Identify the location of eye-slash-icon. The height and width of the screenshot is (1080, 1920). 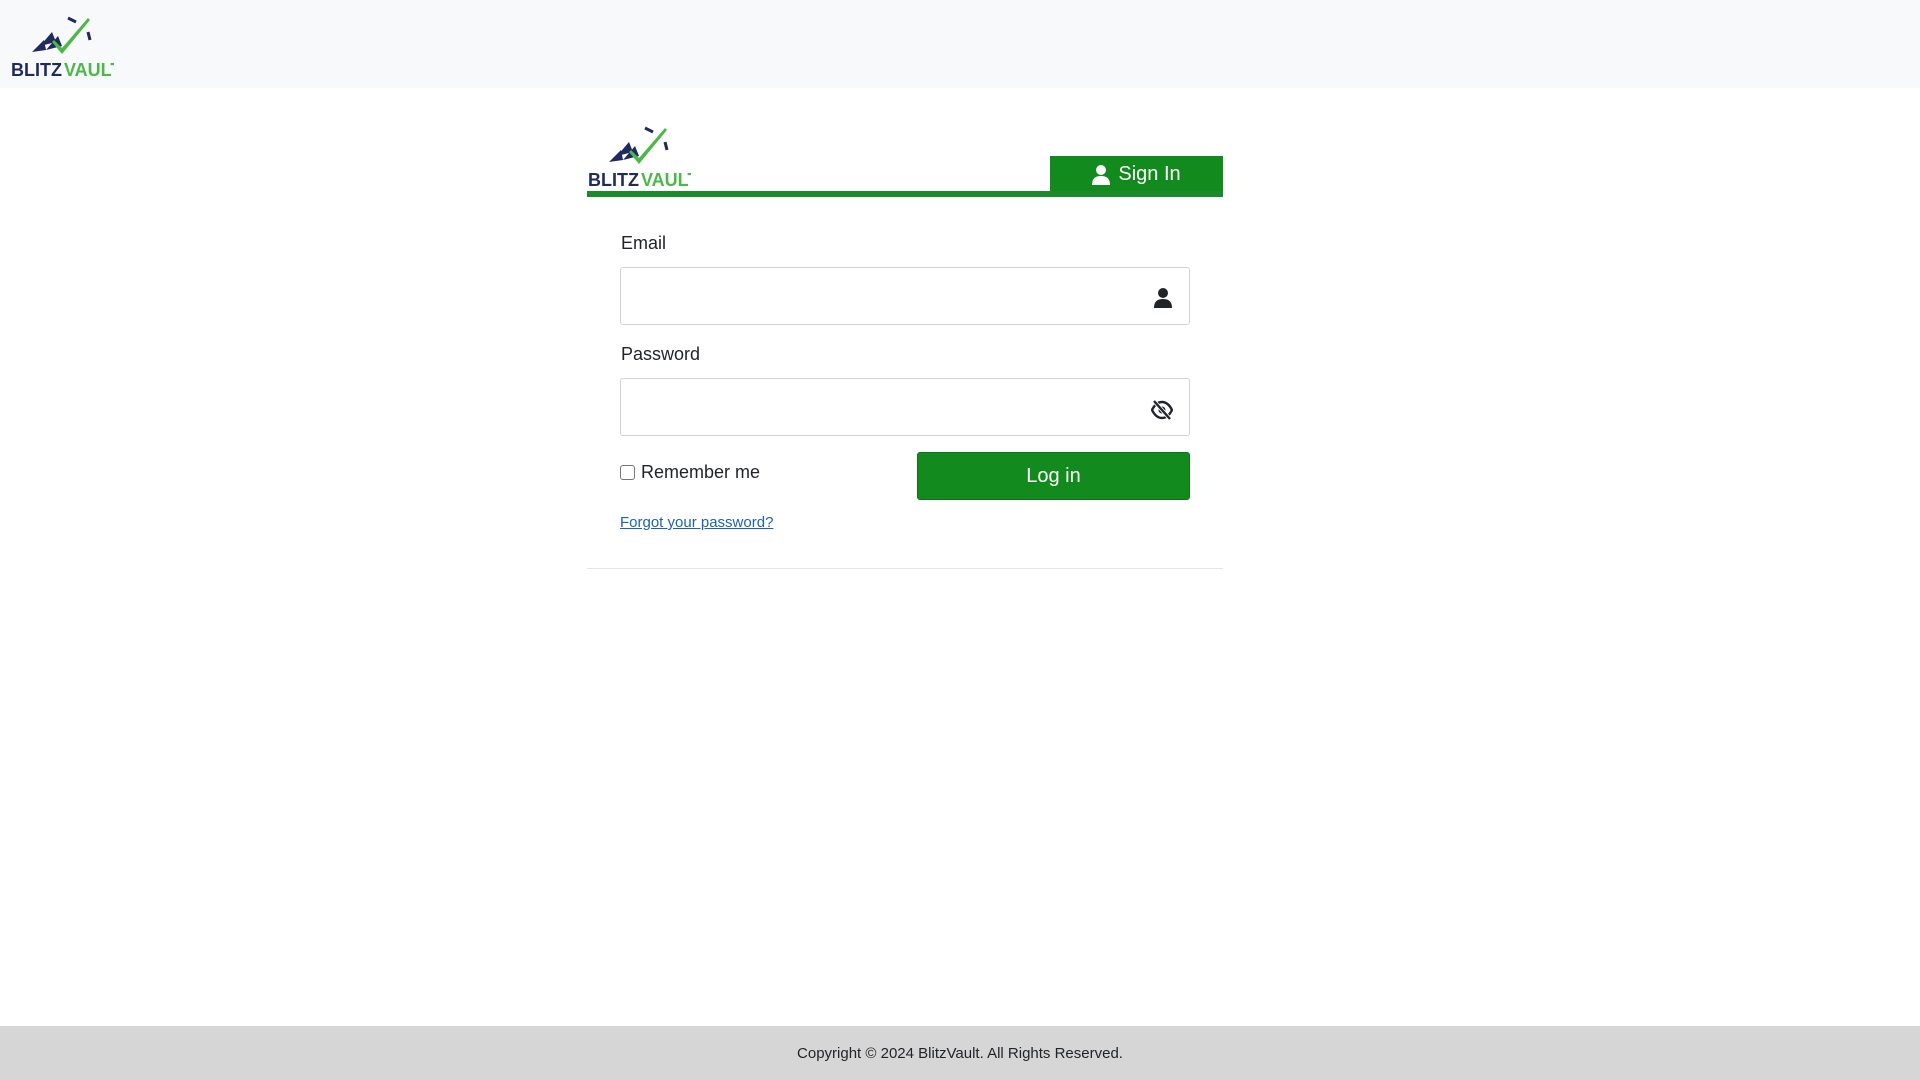
(1162, 410).